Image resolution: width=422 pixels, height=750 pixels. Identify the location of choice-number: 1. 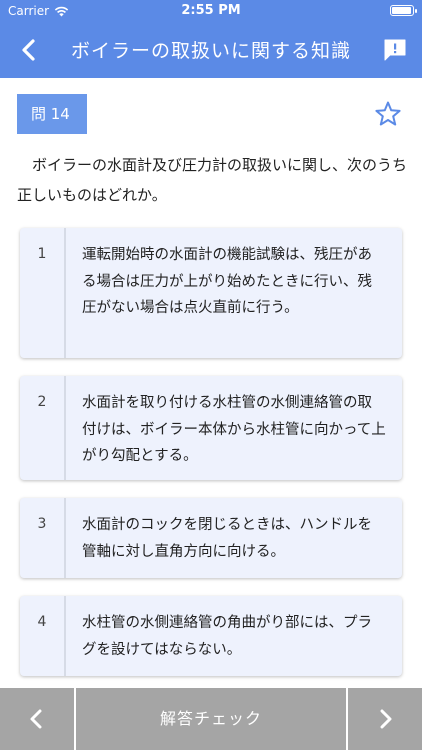
(42, 254).